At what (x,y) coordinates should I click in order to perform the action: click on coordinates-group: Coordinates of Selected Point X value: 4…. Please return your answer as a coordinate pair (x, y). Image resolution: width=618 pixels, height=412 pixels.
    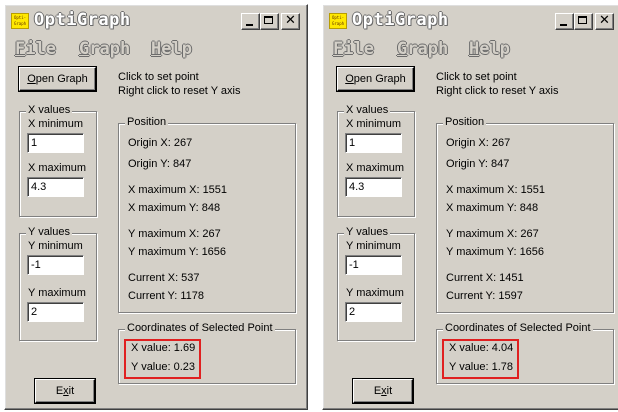
    Looking at the image, I should click on (525, 353).